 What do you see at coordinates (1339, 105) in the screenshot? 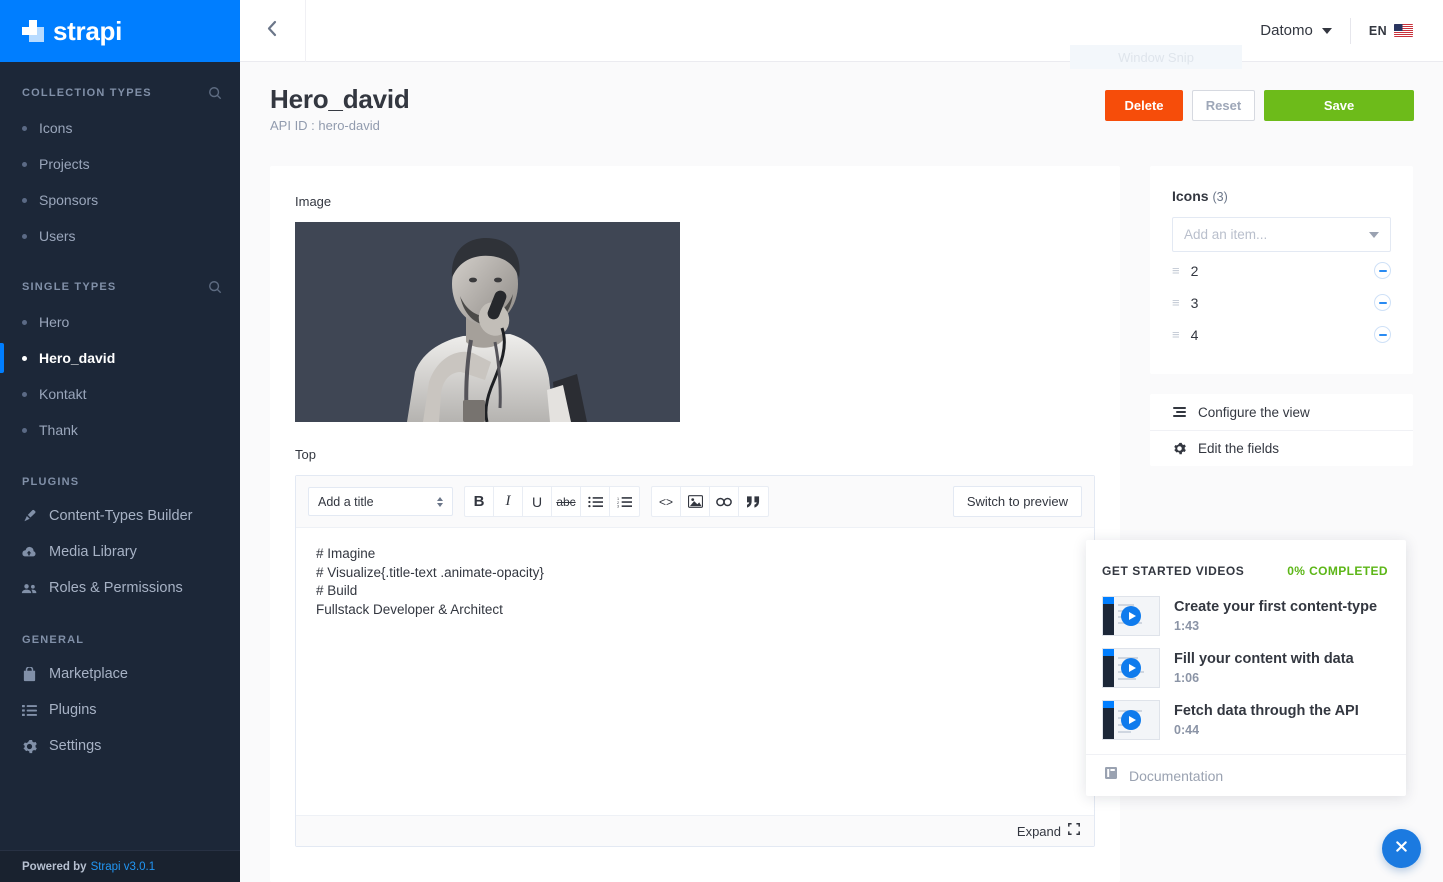
I see `save-button: Save` at bounding box center [1339, 105].